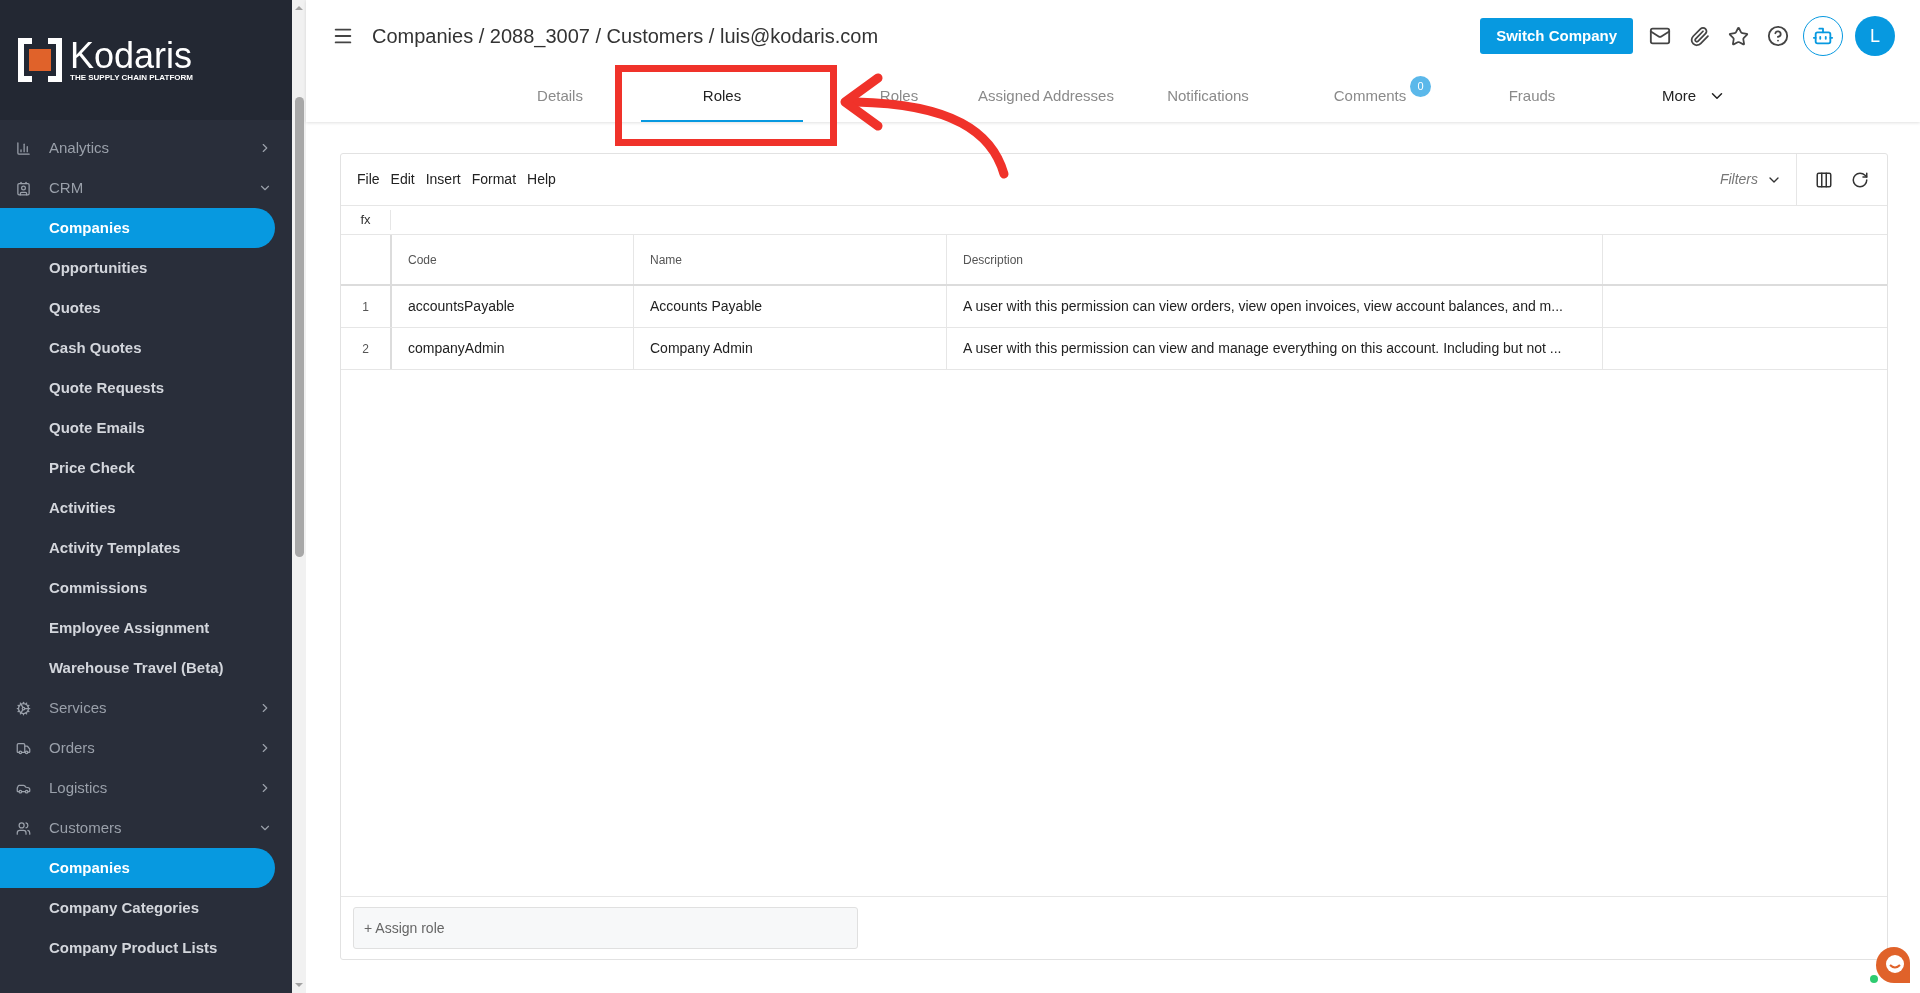 This screenshot has height=993, width=1920. I want to click on sidebar-item: Warehouse Travel (Beta), so click(137, 668).